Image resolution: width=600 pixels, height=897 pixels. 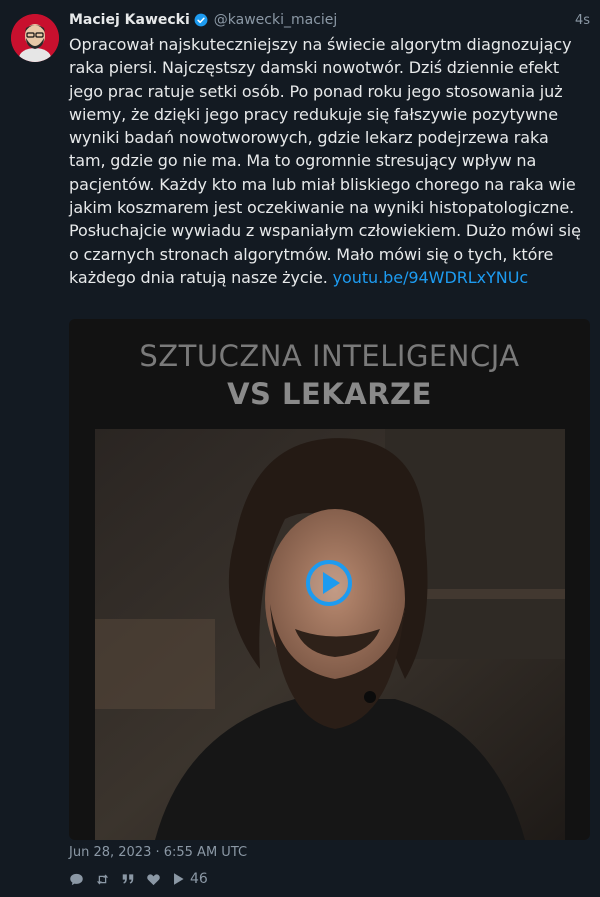 I want to click on time-ago: 4s, so click(x=582, y=20).